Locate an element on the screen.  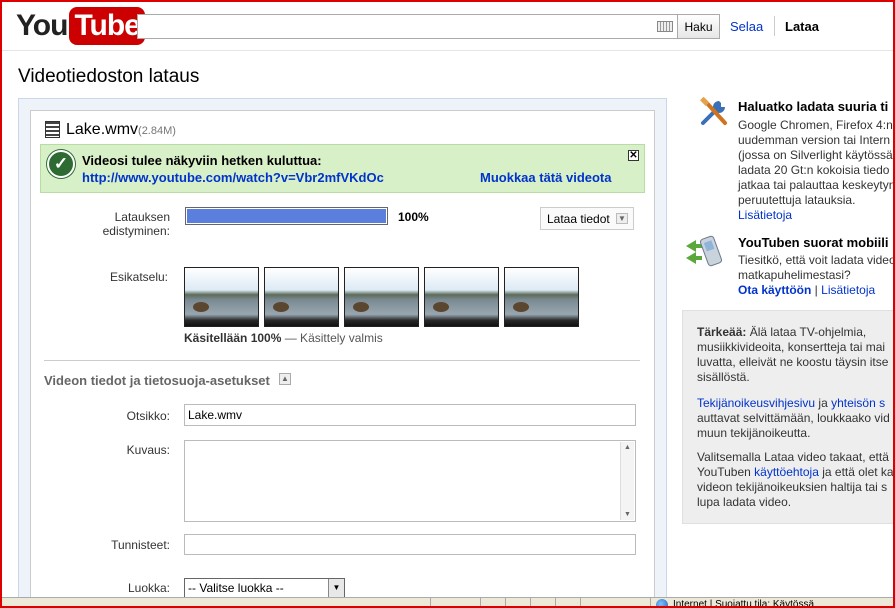
title-field is located at coordinates (410, 415).